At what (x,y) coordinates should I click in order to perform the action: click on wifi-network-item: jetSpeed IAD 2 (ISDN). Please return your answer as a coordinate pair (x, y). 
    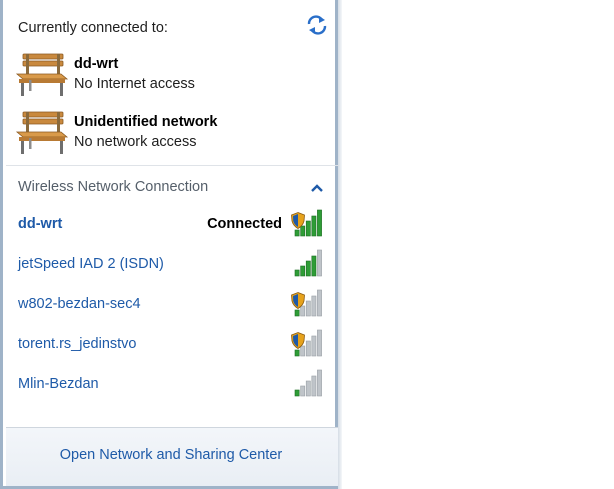
    Looking at the image, I should click on (171, 264).